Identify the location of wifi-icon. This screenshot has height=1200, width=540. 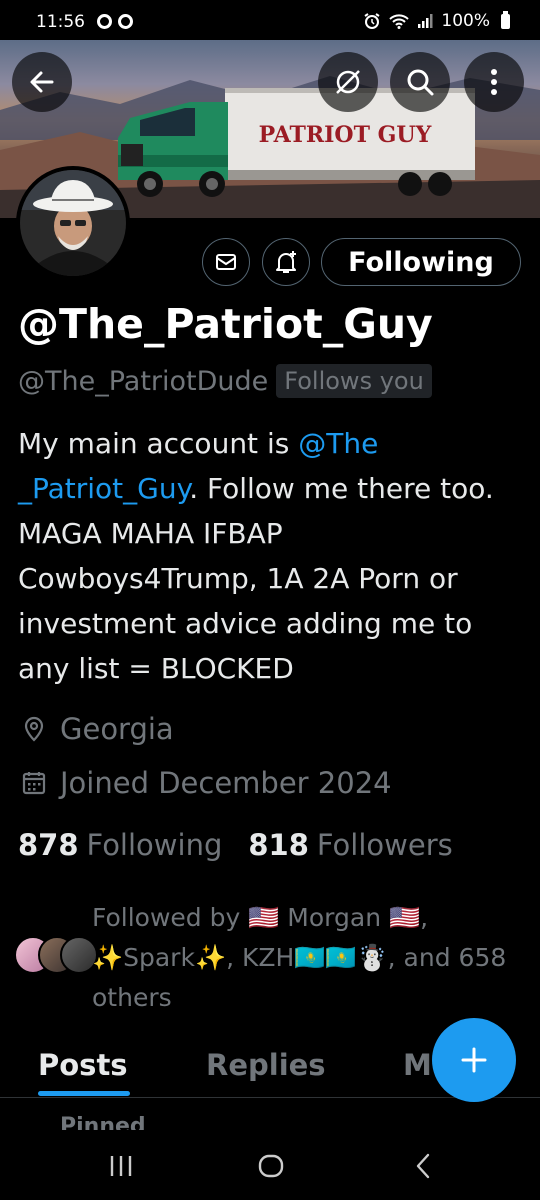
(399, 21).